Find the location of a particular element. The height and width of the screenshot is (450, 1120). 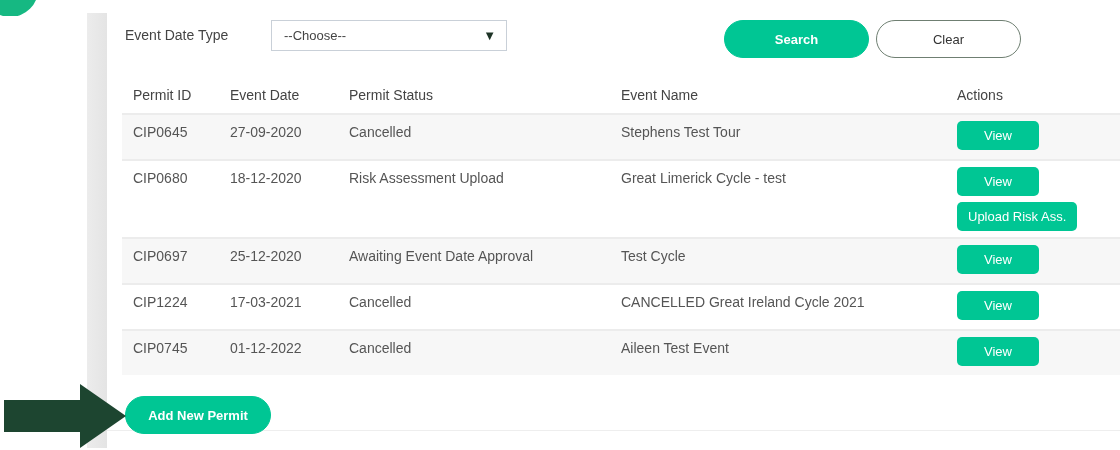

table-cell-text: Great Limerick Cycle - test is located at coordinates (703, 178).